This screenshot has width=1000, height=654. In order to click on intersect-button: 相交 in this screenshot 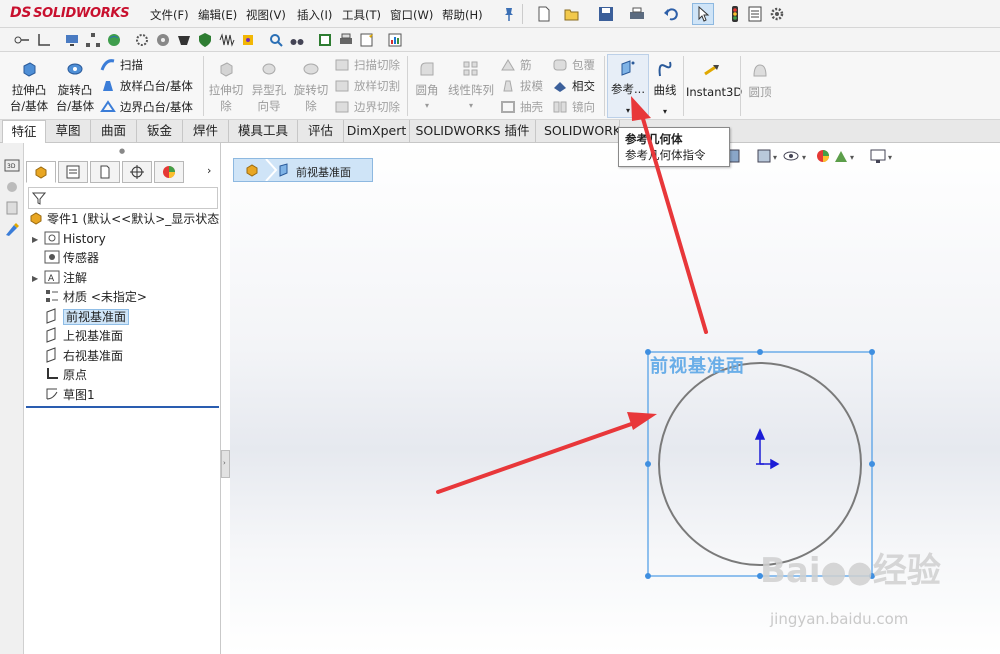, I will do `click(573, 86)`.